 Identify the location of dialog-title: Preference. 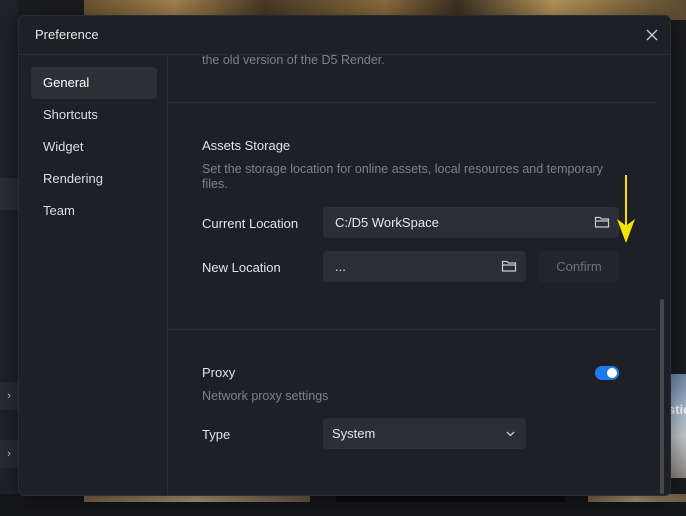
(67, 34).